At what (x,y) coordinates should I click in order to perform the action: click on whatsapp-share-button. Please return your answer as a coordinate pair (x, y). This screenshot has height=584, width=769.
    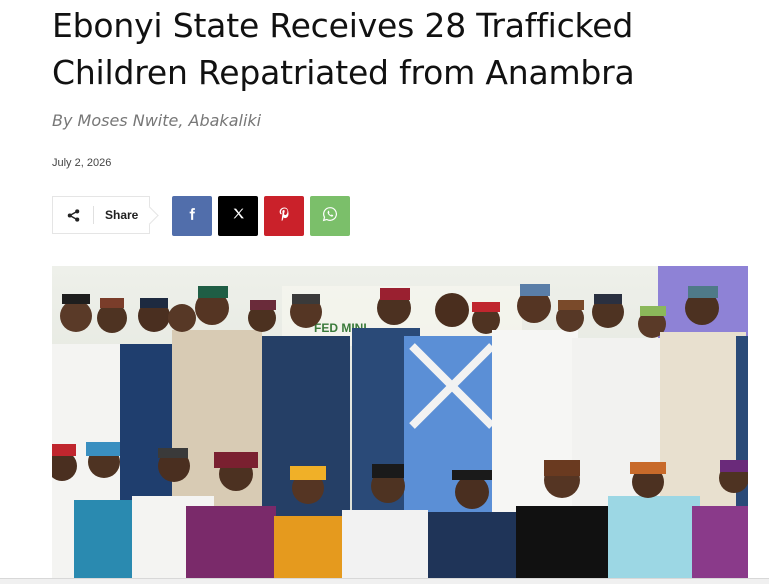
    Looking at the image, I should click on (330, 216).